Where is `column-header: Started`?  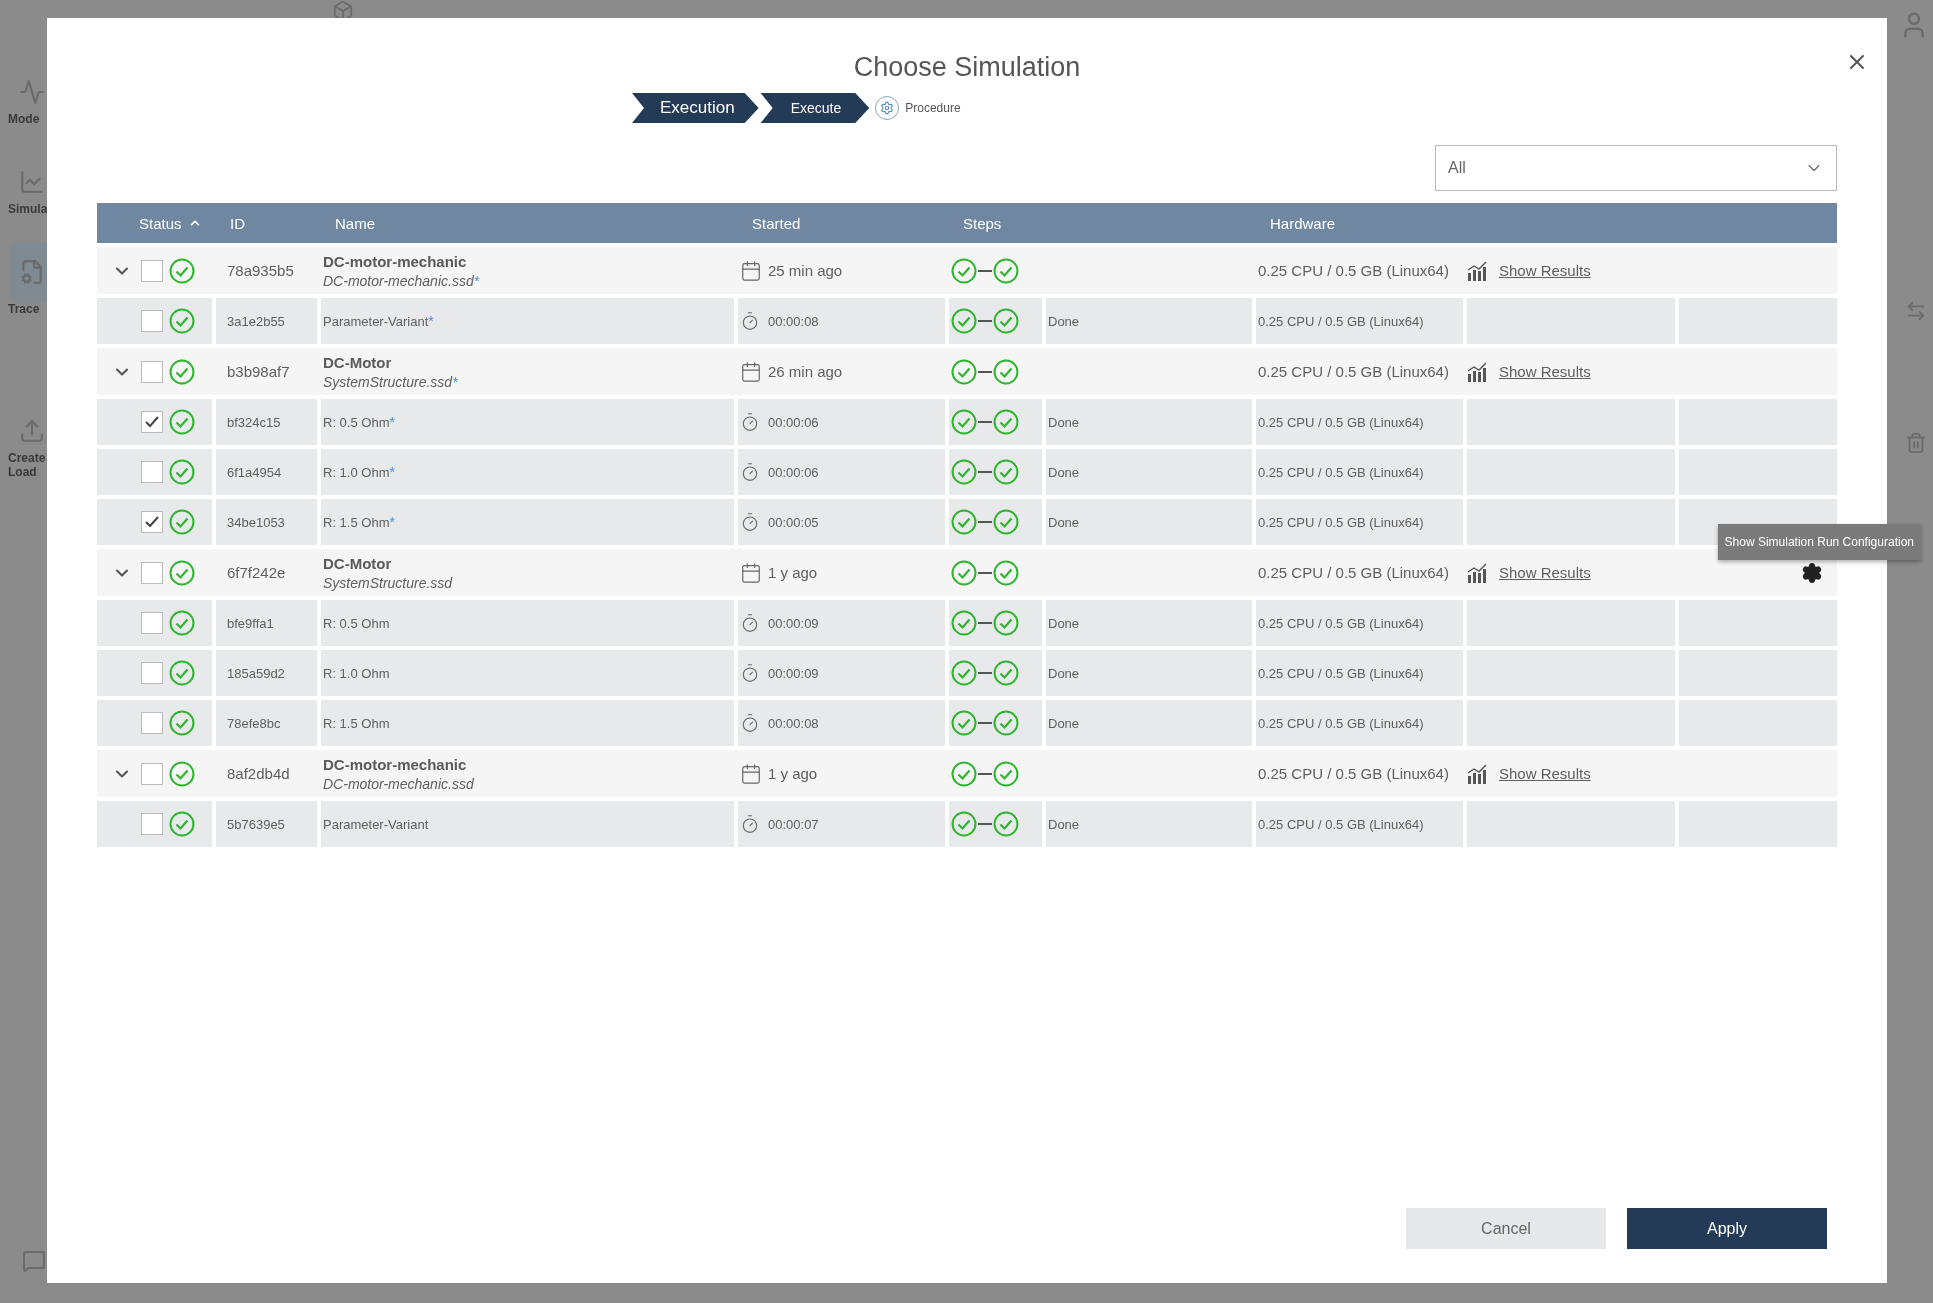 column-header: Started is located at coordinates (841, 223).